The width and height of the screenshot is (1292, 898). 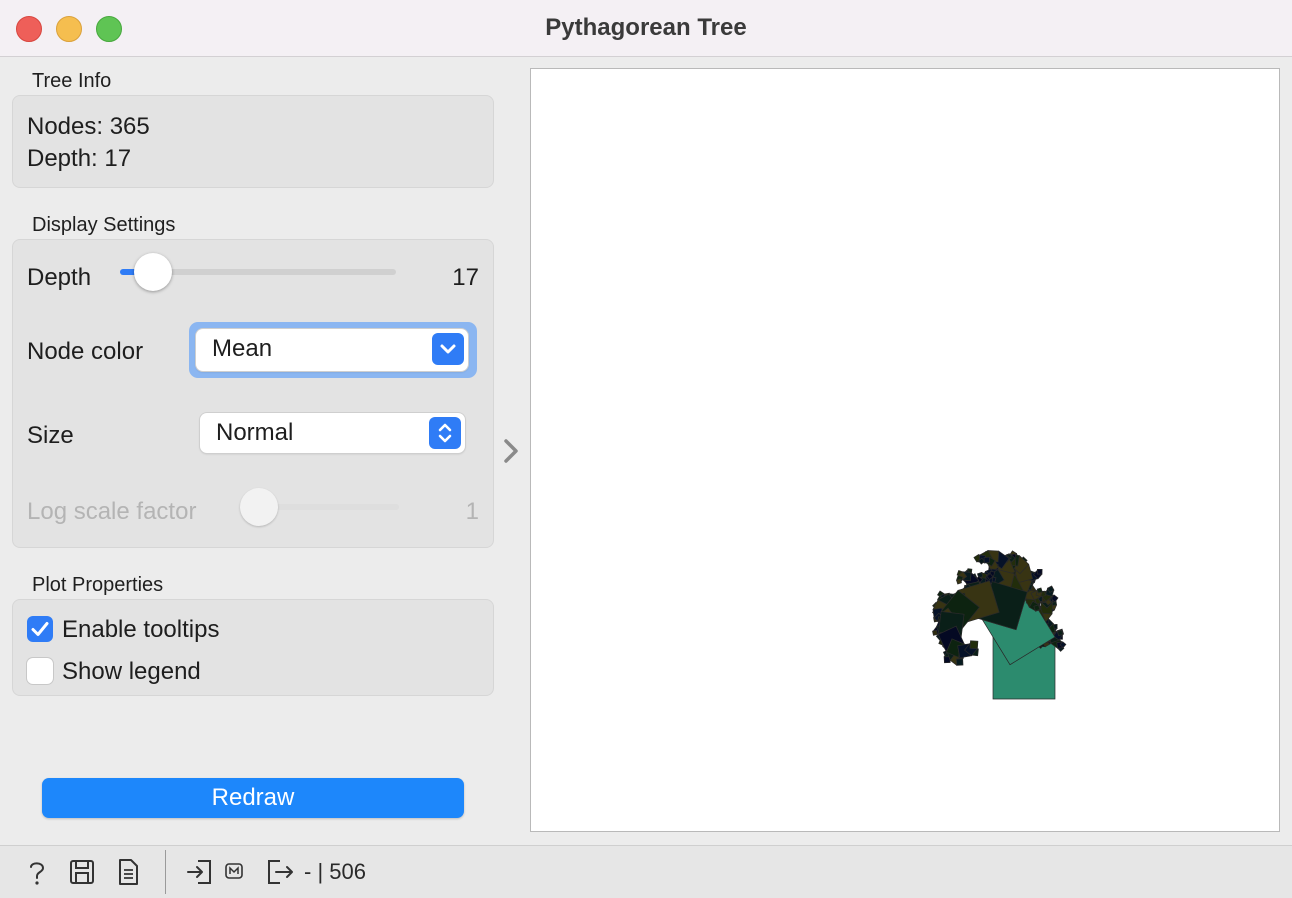 What do you see at coordinates (253, 798) in the screenshot?
I see `redraw-button: Redraw` at bounding box center [253, 798].